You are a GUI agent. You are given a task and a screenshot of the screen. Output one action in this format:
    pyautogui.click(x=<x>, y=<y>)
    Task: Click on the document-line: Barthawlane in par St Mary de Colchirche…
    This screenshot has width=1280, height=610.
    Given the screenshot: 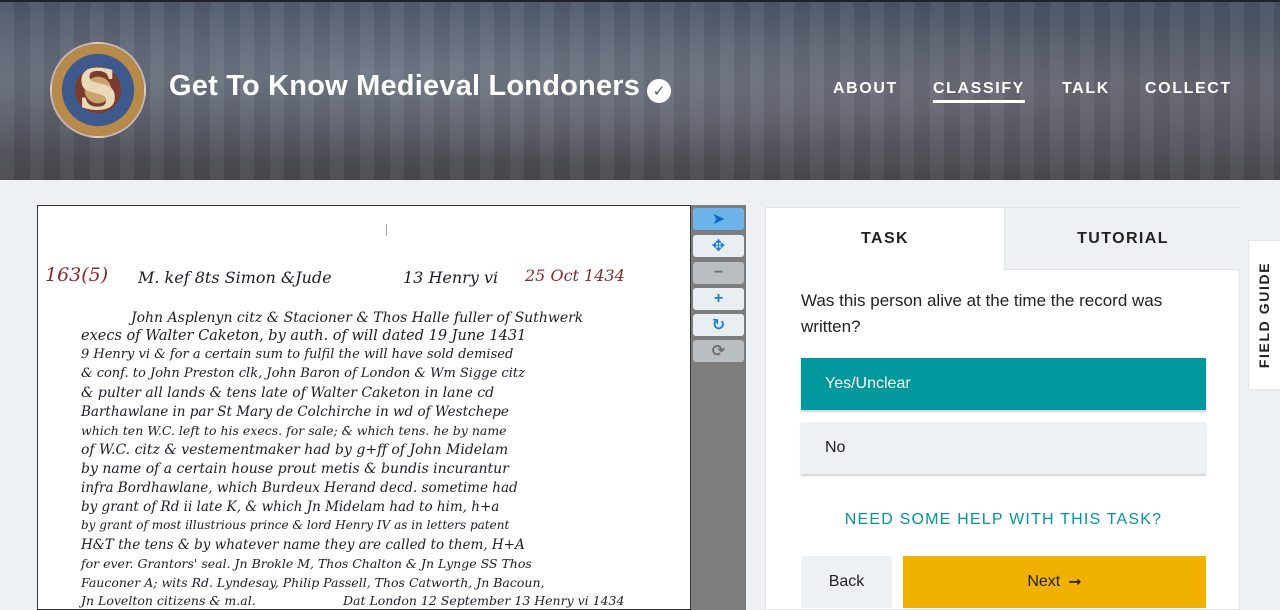 What is the action you would take?
    pyautogui.click(x=295, y=412)
    